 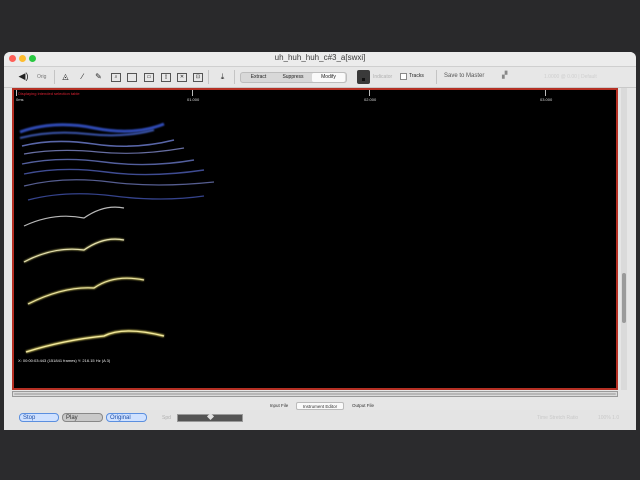 I want to click on tab-instrument-editor: Instrument Editor, so click(x=320, y=406).